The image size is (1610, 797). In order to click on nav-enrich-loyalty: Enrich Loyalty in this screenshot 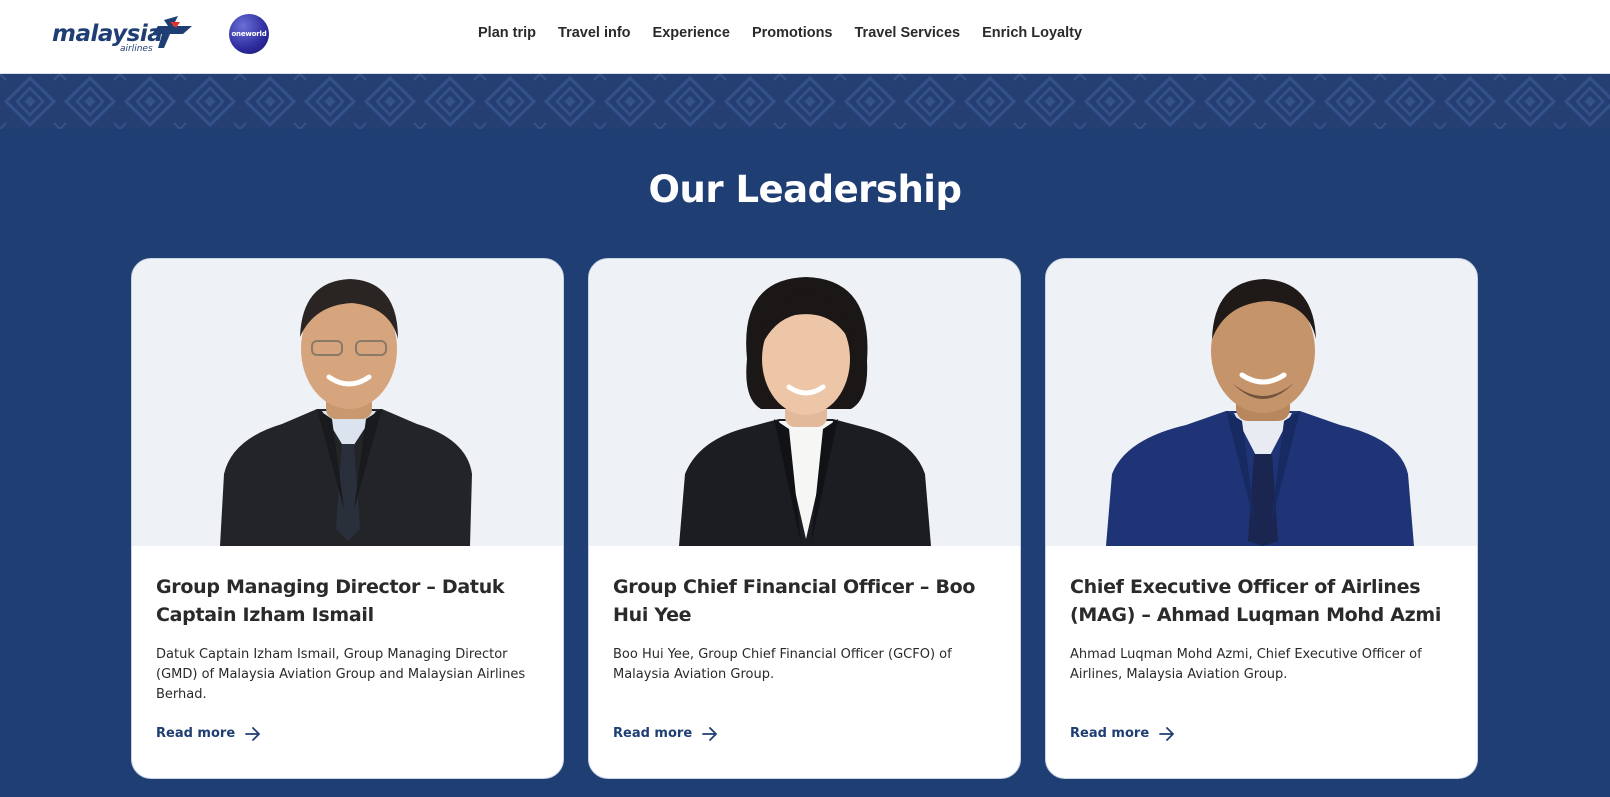, I will do `click(1032, 33)`.